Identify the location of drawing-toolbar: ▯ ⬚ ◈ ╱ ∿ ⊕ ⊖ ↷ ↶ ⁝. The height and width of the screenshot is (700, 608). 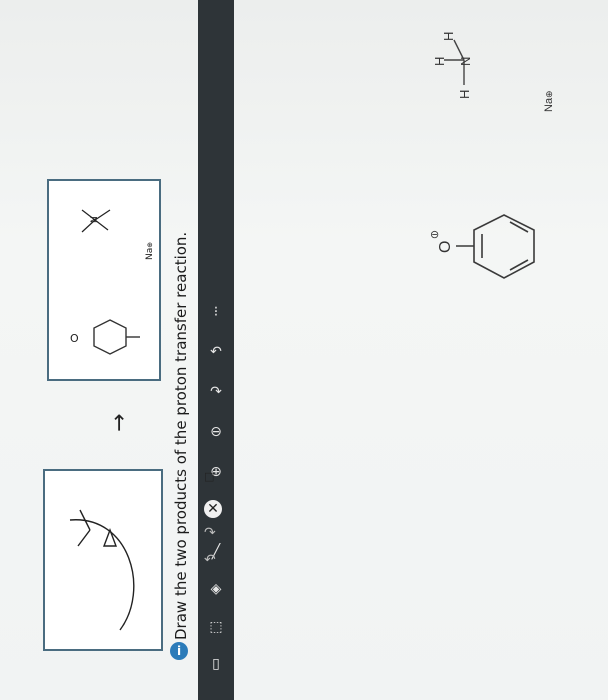
(216, 350).